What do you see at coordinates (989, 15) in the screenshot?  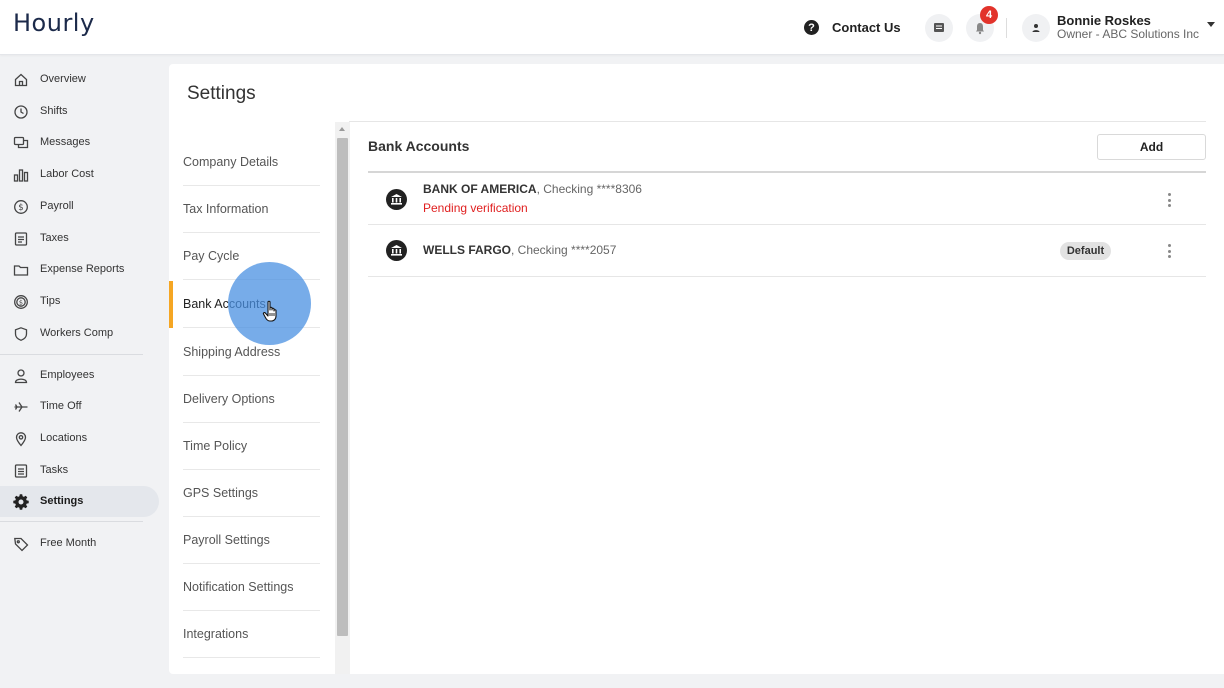 I see `notification-count-badge: 4` at bounding box center [989, 15].